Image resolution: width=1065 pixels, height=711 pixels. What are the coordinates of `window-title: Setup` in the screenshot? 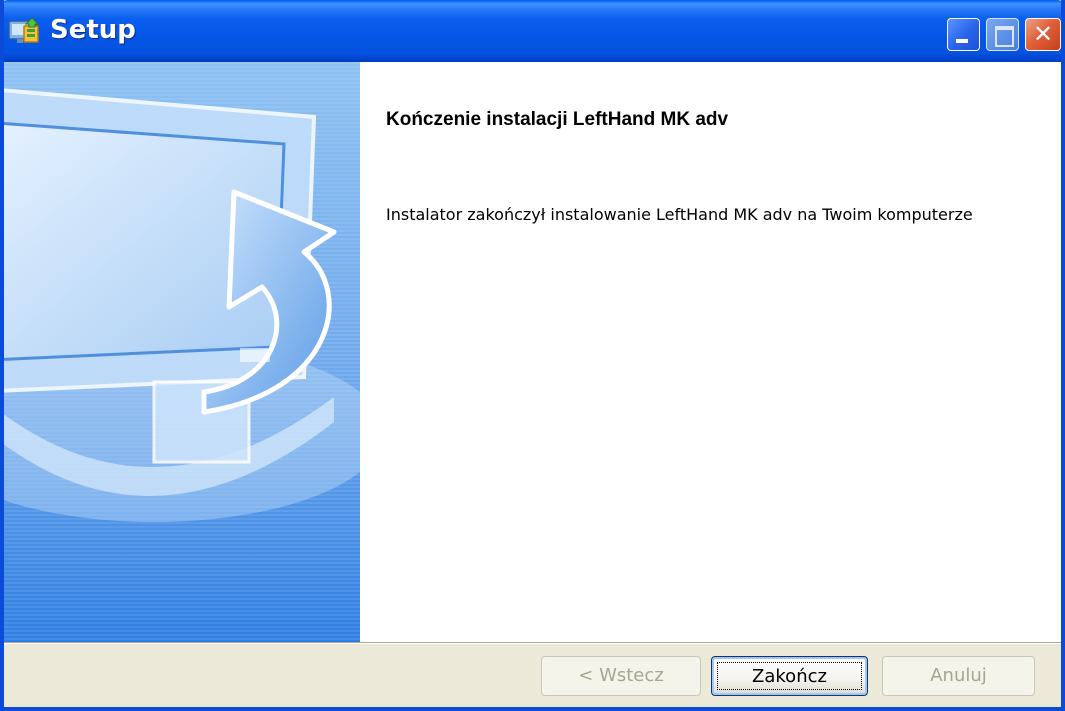 It's located at (93, 30).